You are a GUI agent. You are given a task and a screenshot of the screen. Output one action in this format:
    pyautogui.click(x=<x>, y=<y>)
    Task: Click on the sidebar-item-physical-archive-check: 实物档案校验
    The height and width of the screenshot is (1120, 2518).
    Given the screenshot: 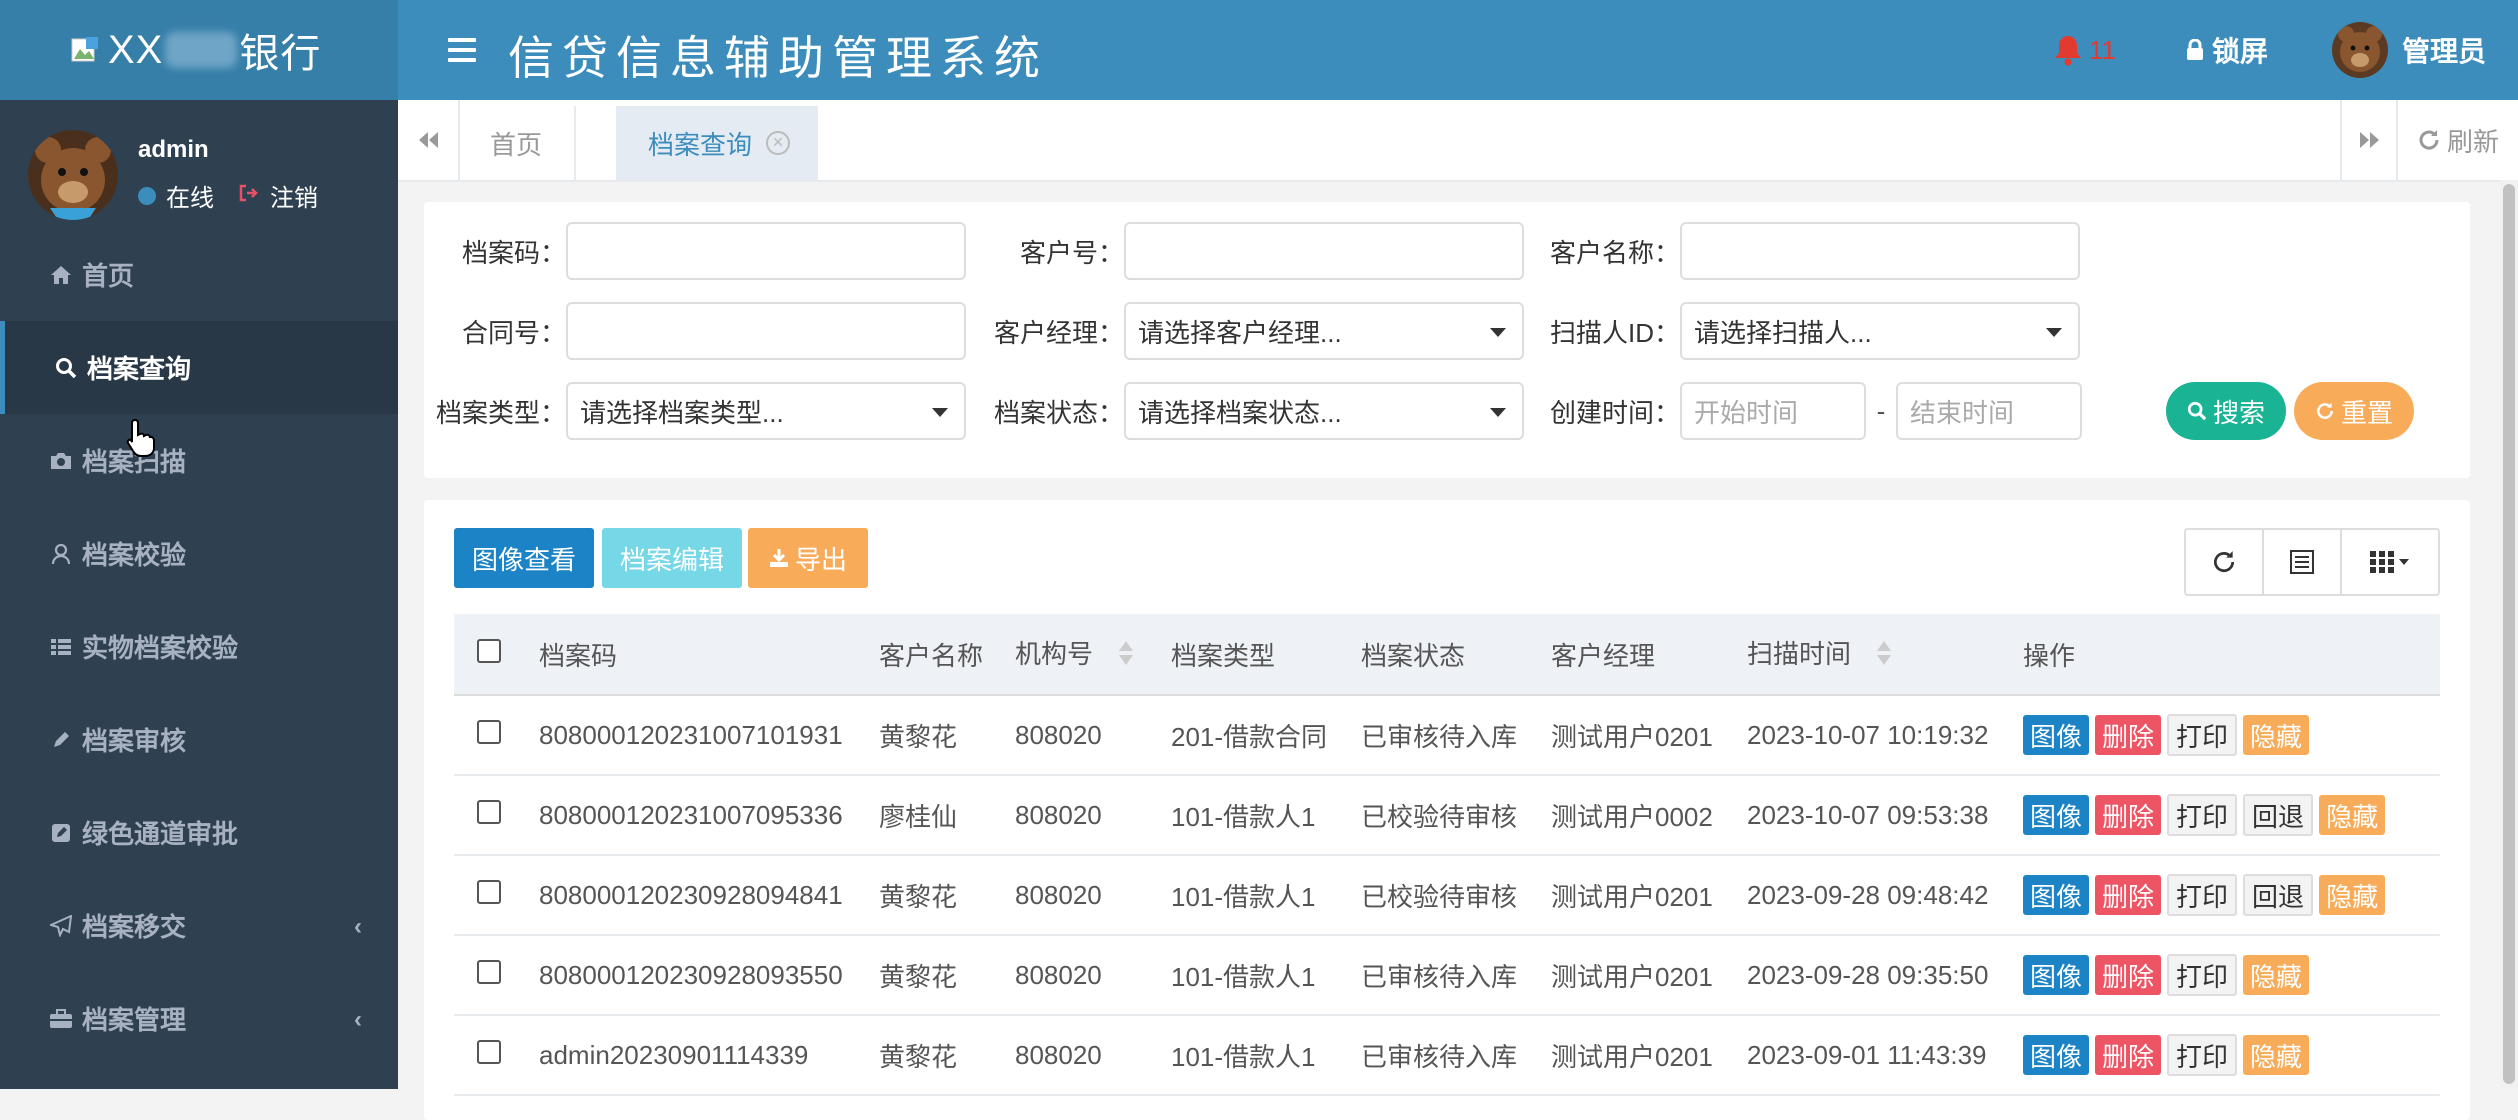 What is the action you would take?
    pyautogui.click(x=199, y=646)
    